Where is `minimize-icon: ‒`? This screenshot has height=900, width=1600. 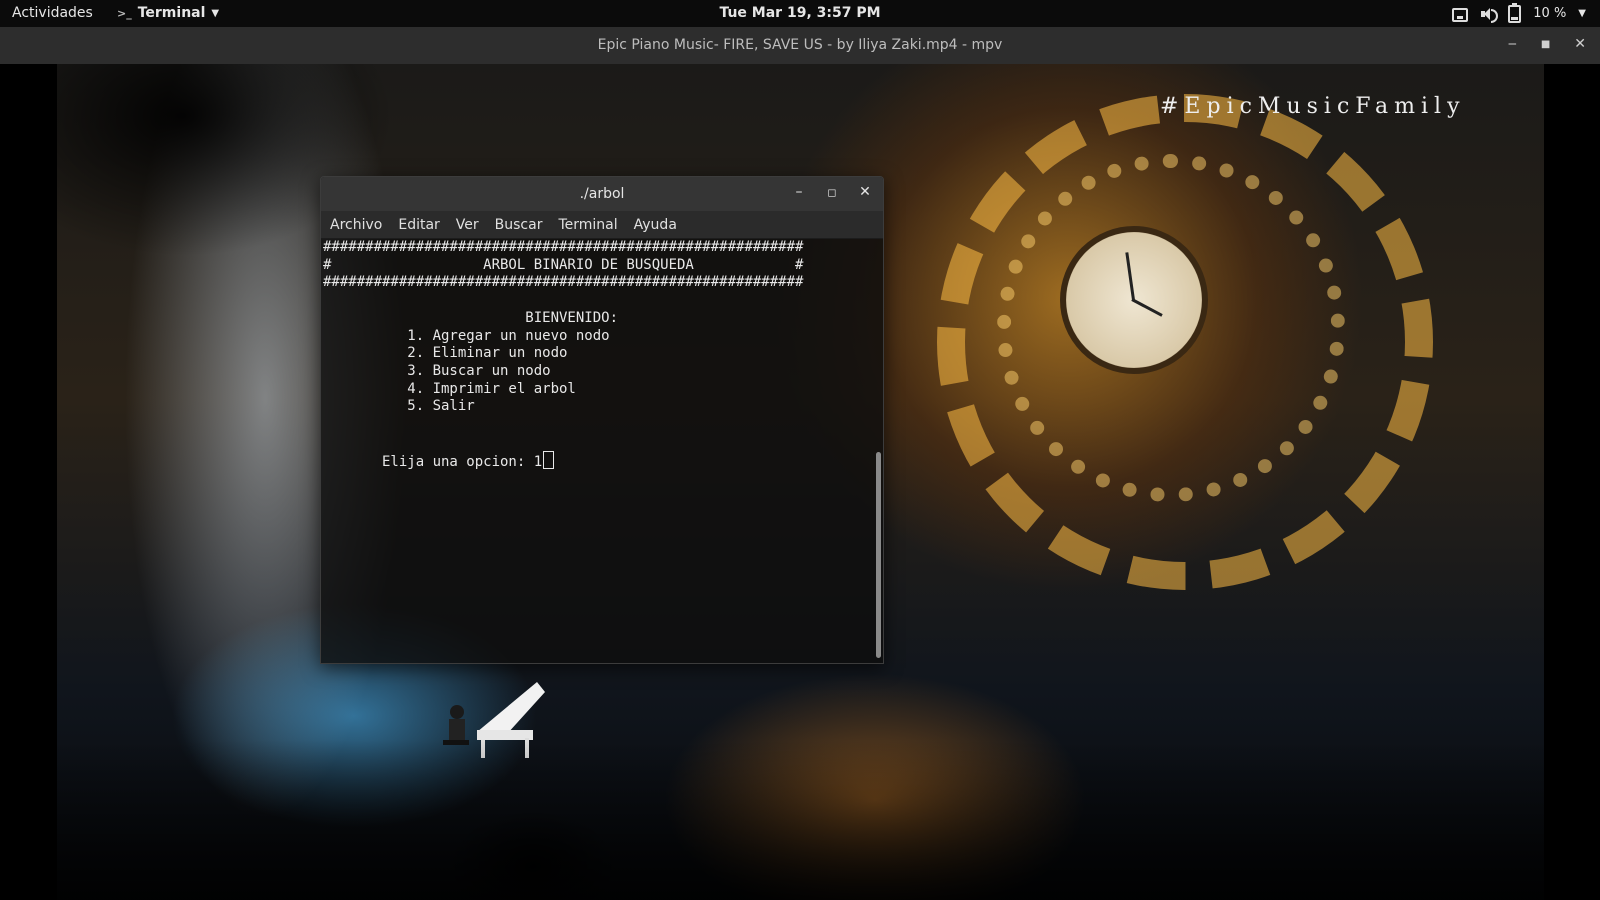 minimize-icon: ‒ is located at coordinates (1512, 44).